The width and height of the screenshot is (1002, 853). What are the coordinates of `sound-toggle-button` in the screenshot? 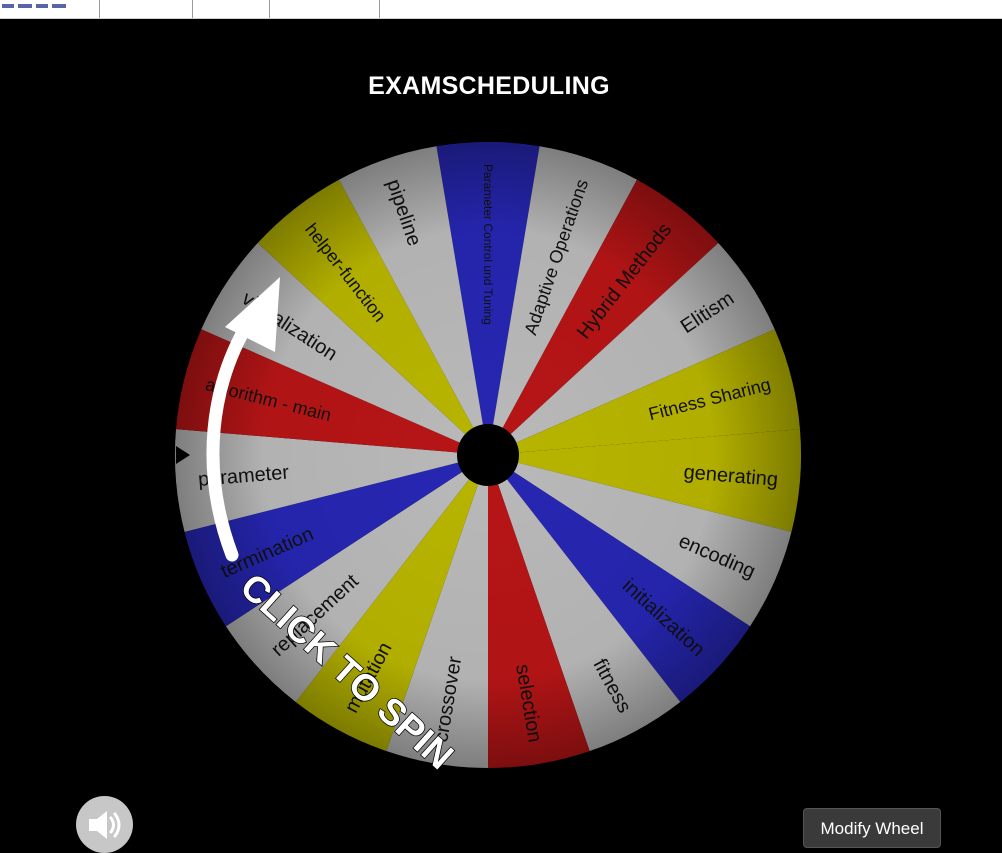 It's located at (104, 824).